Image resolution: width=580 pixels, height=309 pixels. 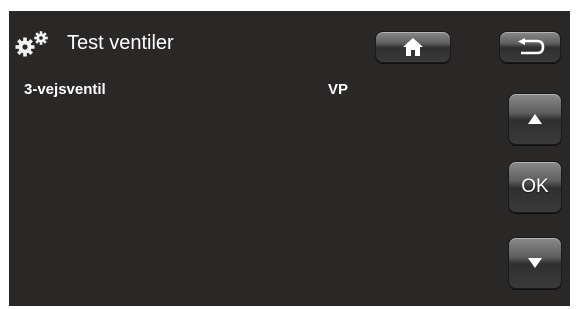 I want to click on scroll-down-button, so click(x=535, y=263).